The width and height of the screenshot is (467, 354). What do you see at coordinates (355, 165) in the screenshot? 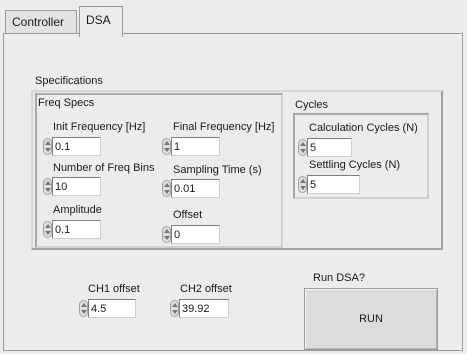
I see `settling-cycles-label: Settling Cycles (N)` at bounding box center [355, 165].